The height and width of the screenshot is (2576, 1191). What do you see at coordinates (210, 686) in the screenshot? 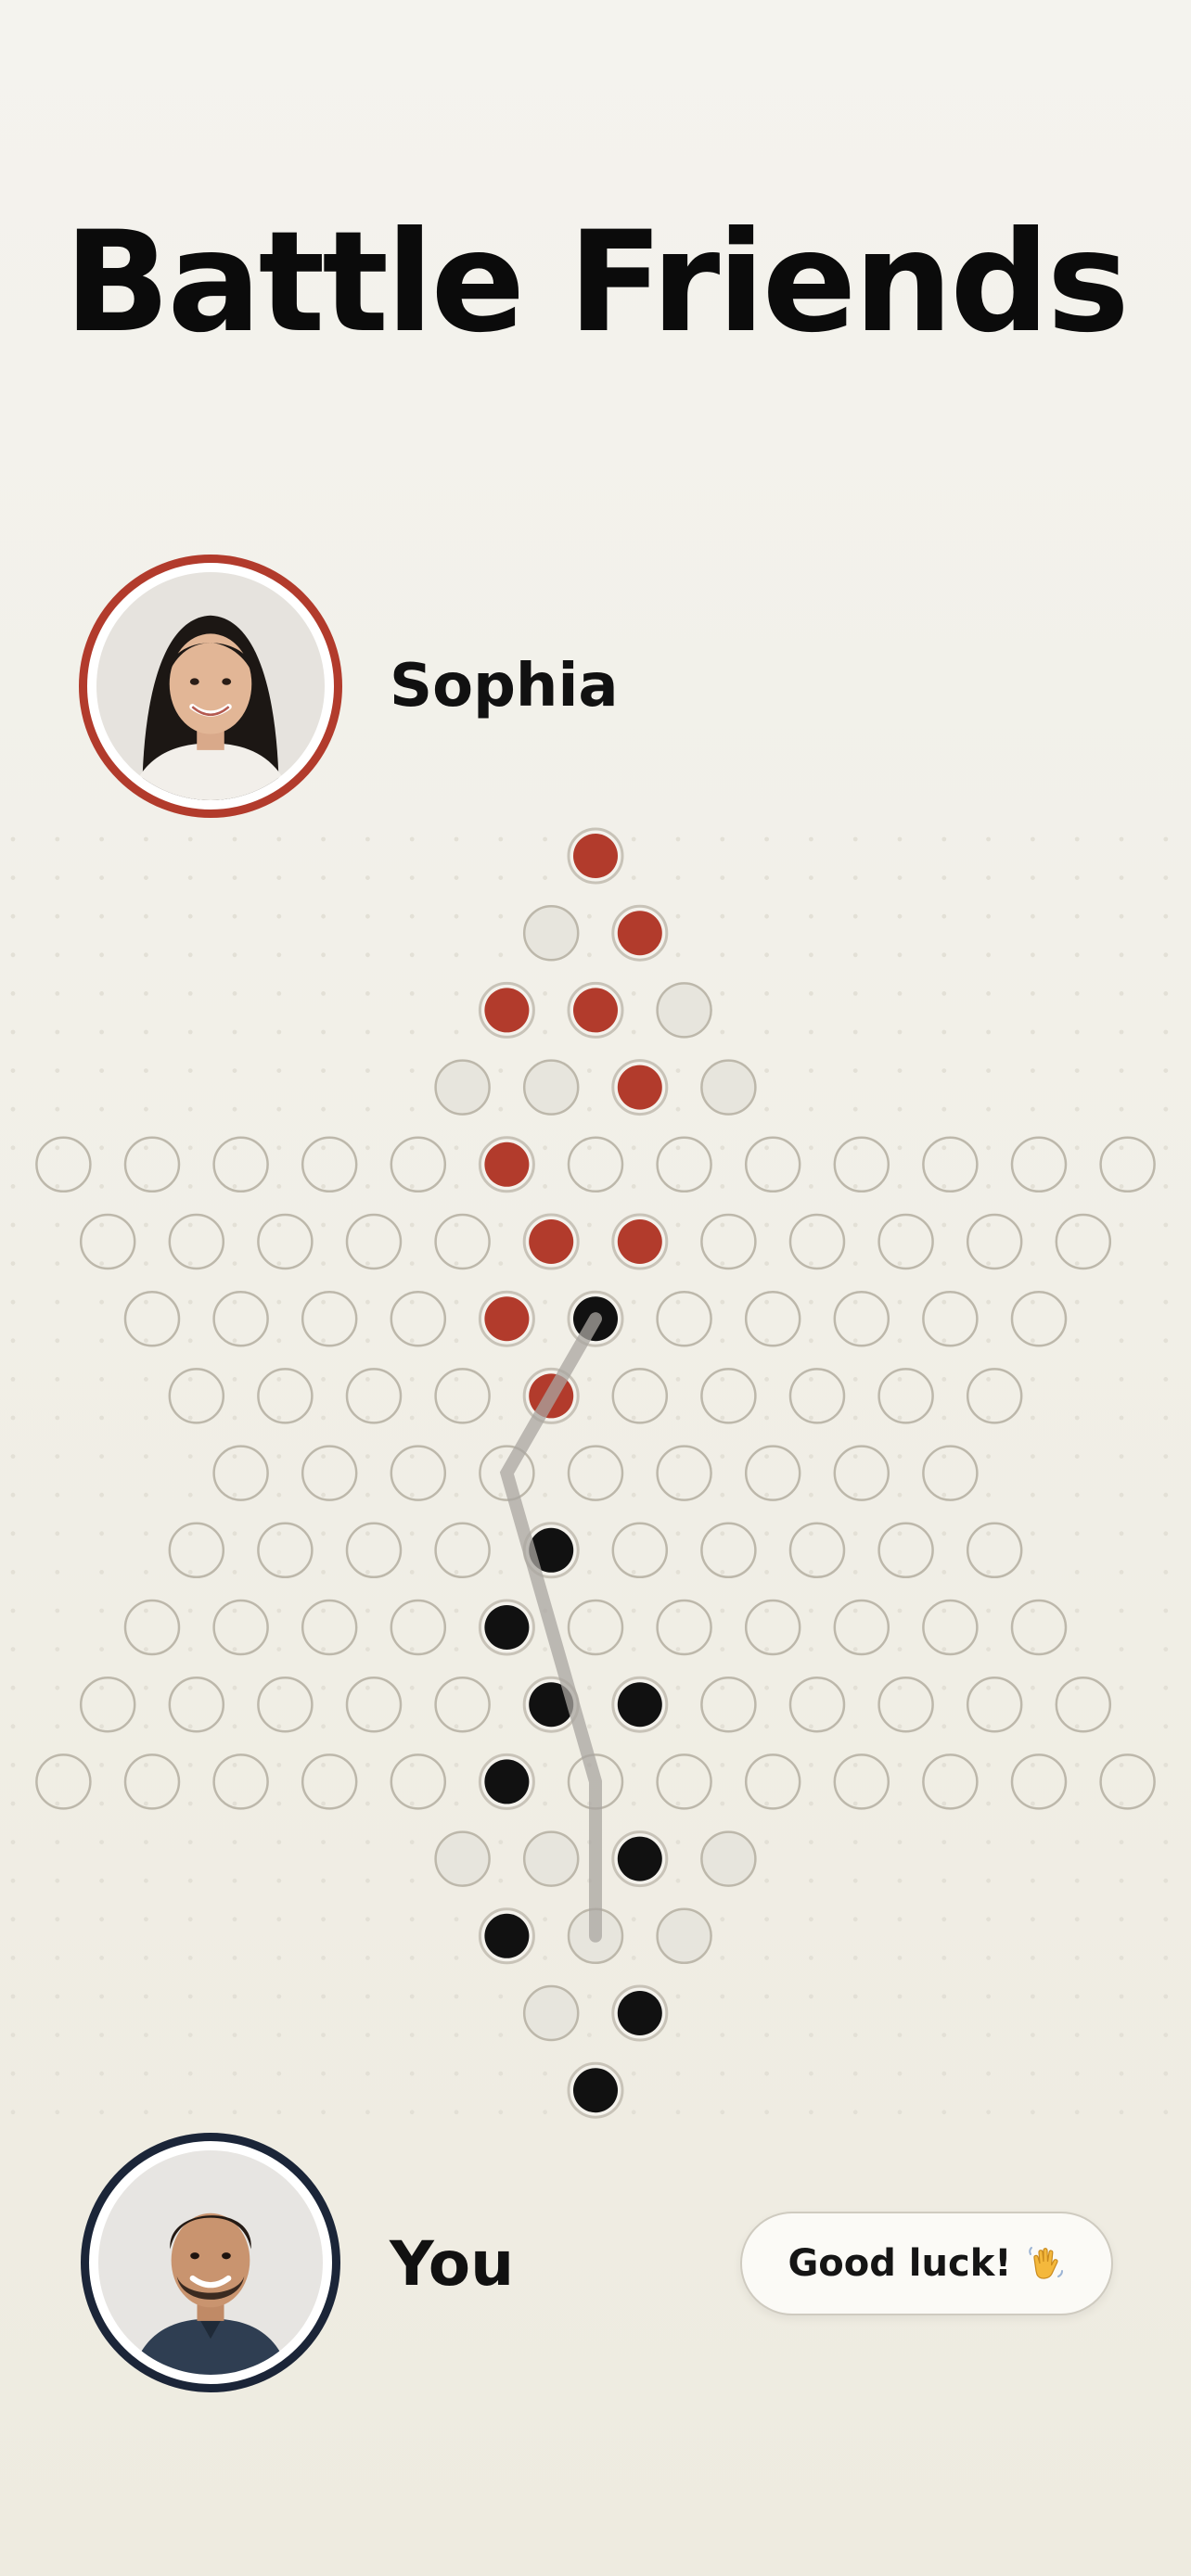
I see `opponent-avatar` at bounding box center [210, 686].